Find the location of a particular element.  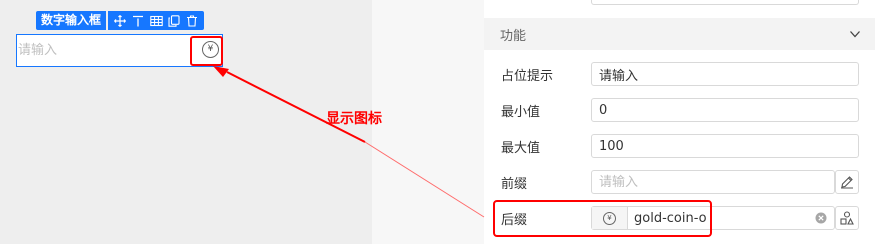

component-toolbar: 数字输入框 is located at coordinates (120, 20).